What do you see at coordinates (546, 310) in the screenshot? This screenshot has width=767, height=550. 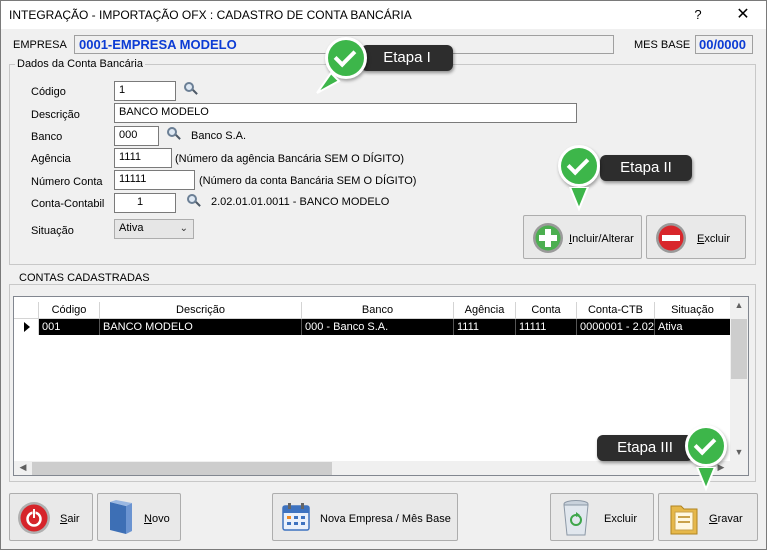 I see `col-conta: Conta` at bounding box center [546, 310].